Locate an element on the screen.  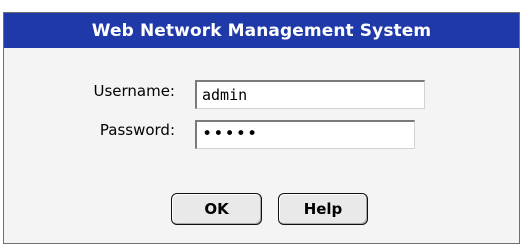
dialog-title: Web Network Management System is located at coordinates (261, 30).